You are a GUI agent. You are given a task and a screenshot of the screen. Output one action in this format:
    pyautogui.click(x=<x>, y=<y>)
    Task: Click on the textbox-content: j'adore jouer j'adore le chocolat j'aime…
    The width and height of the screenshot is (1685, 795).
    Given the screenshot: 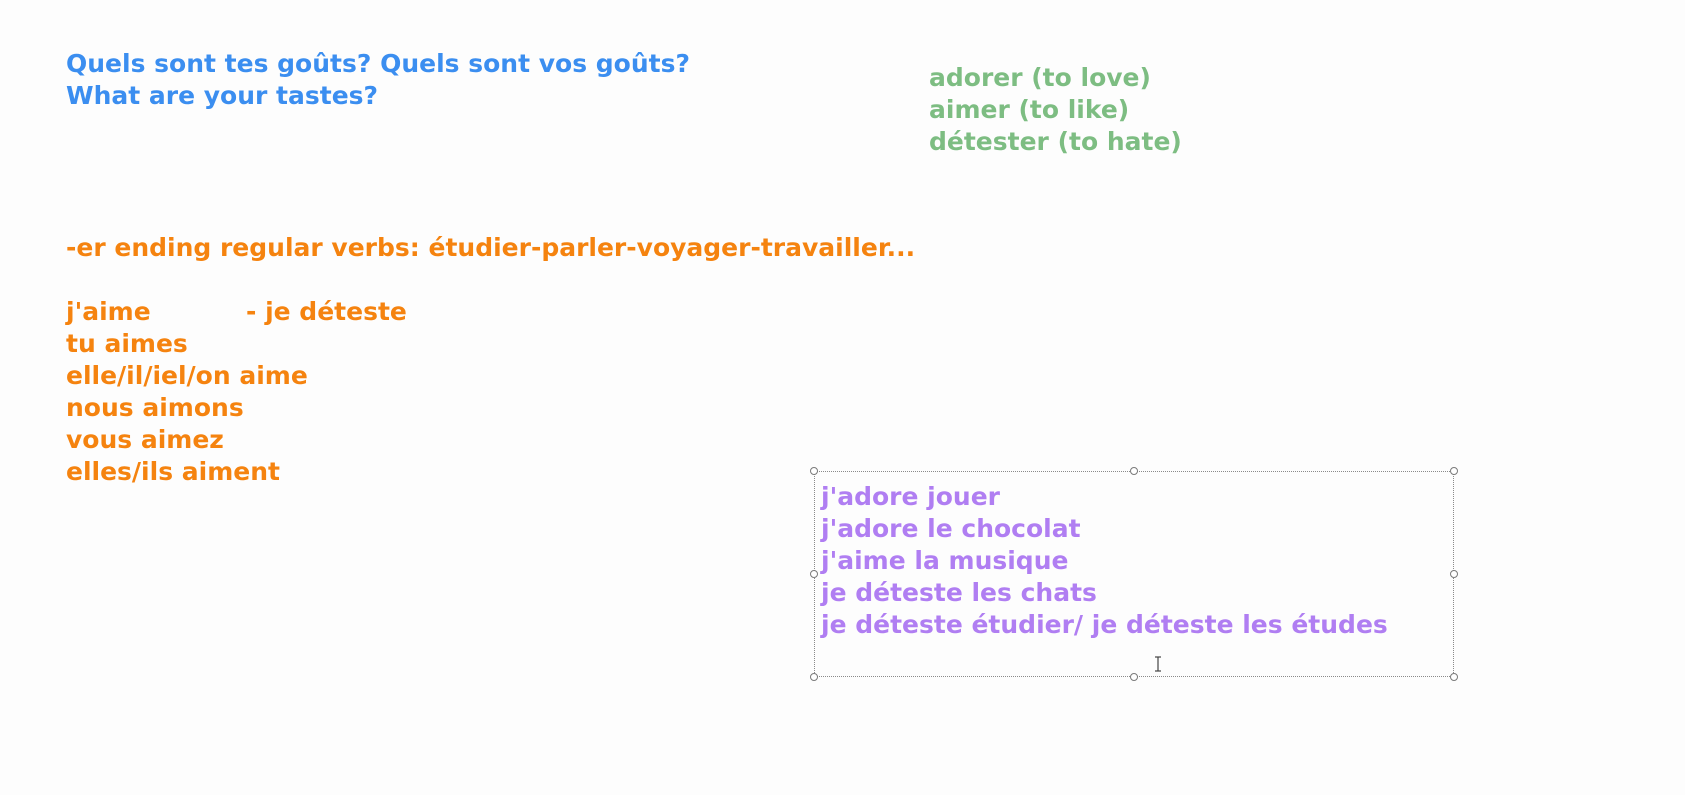 What is the action you would take?
    pyautogui.click(x=1104, y=561)
    